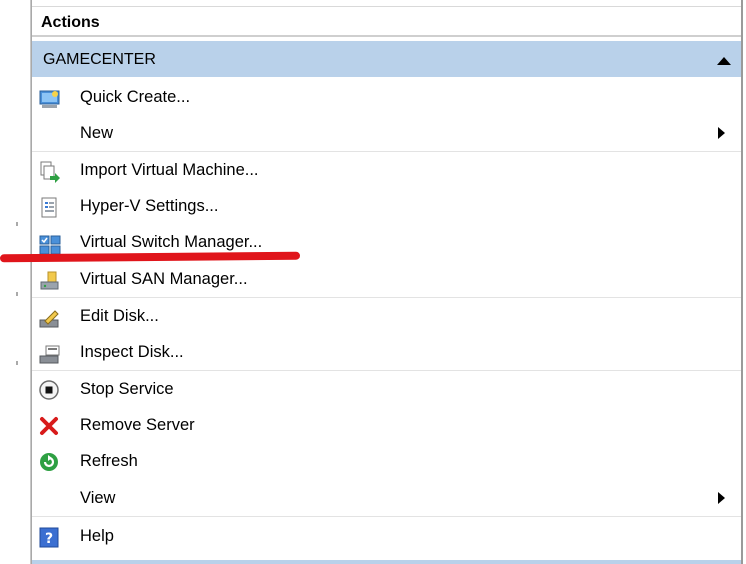  What do you see at coordinates (386, 133) in the screenshot?
I see `action-new: New` at bounding box center [386, 133].